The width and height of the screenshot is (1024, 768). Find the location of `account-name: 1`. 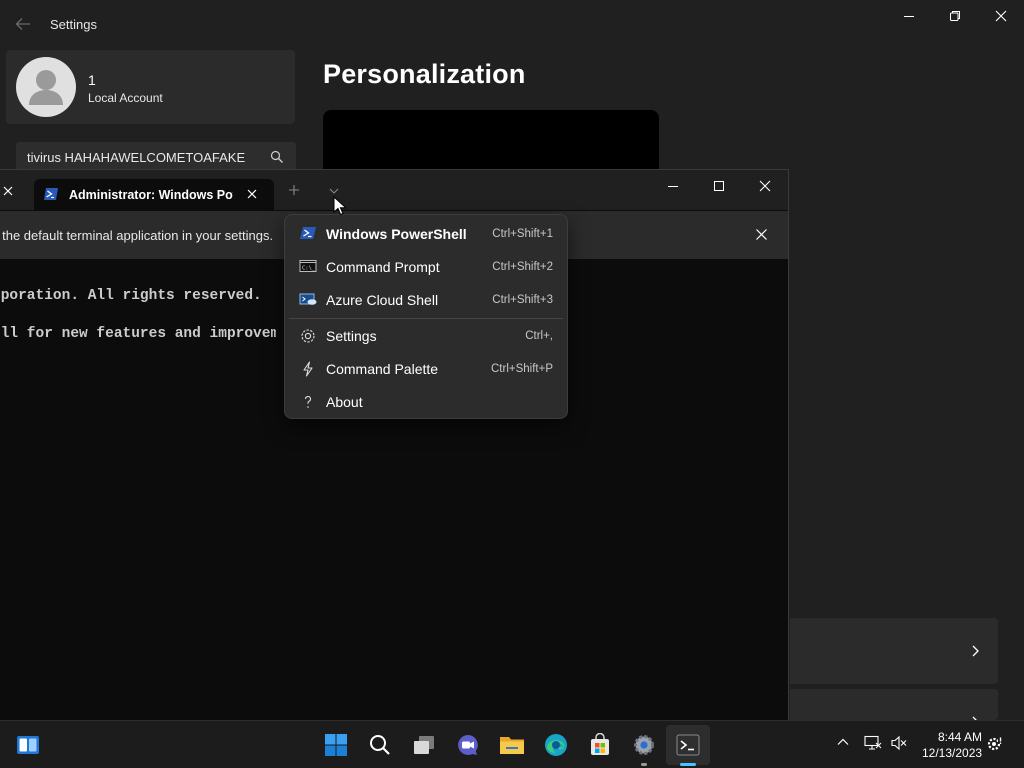

account-name: 1 is located at coordinates (92, 80).